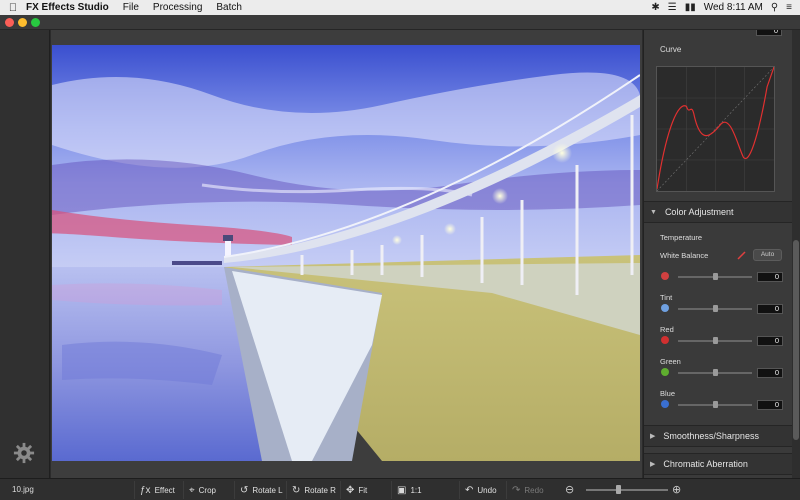 The image size is (800, 500). I want to click on white-balance-label: White Balance, so click(684, 255).